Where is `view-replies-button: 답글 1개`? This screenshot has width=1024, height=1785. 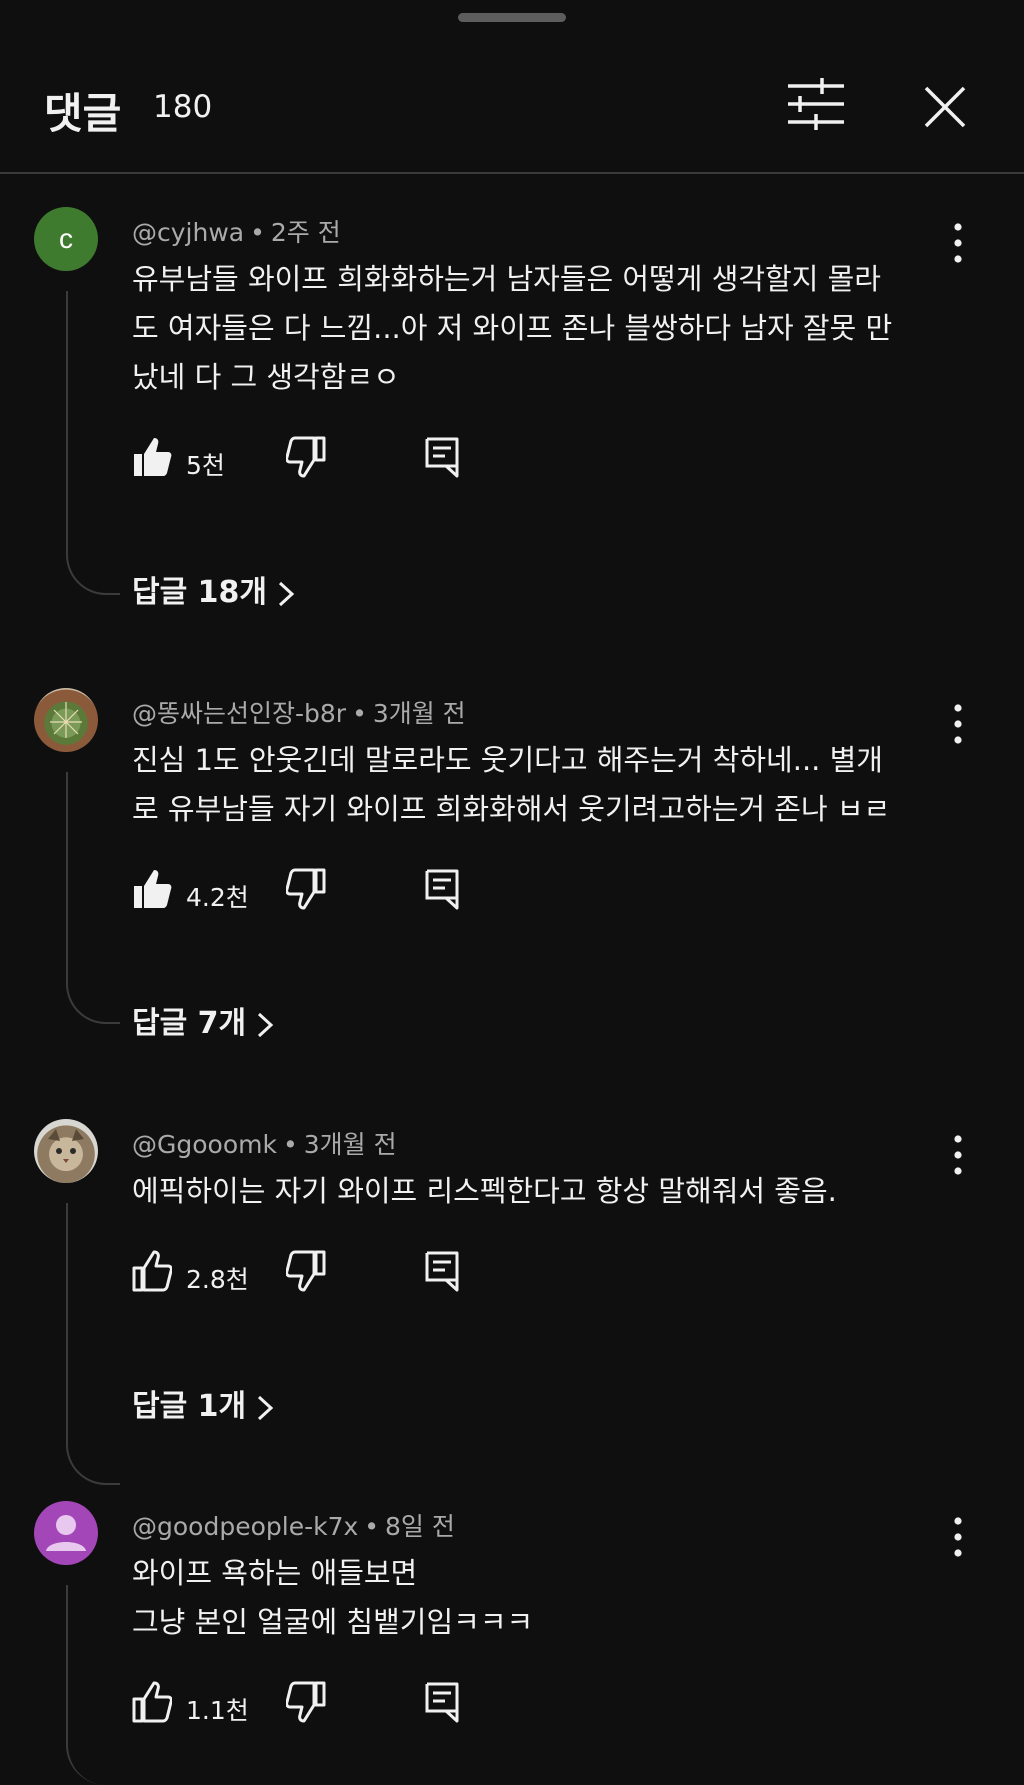
view-replies-button: 답글 1개 is located at coordinates (203, 1403).